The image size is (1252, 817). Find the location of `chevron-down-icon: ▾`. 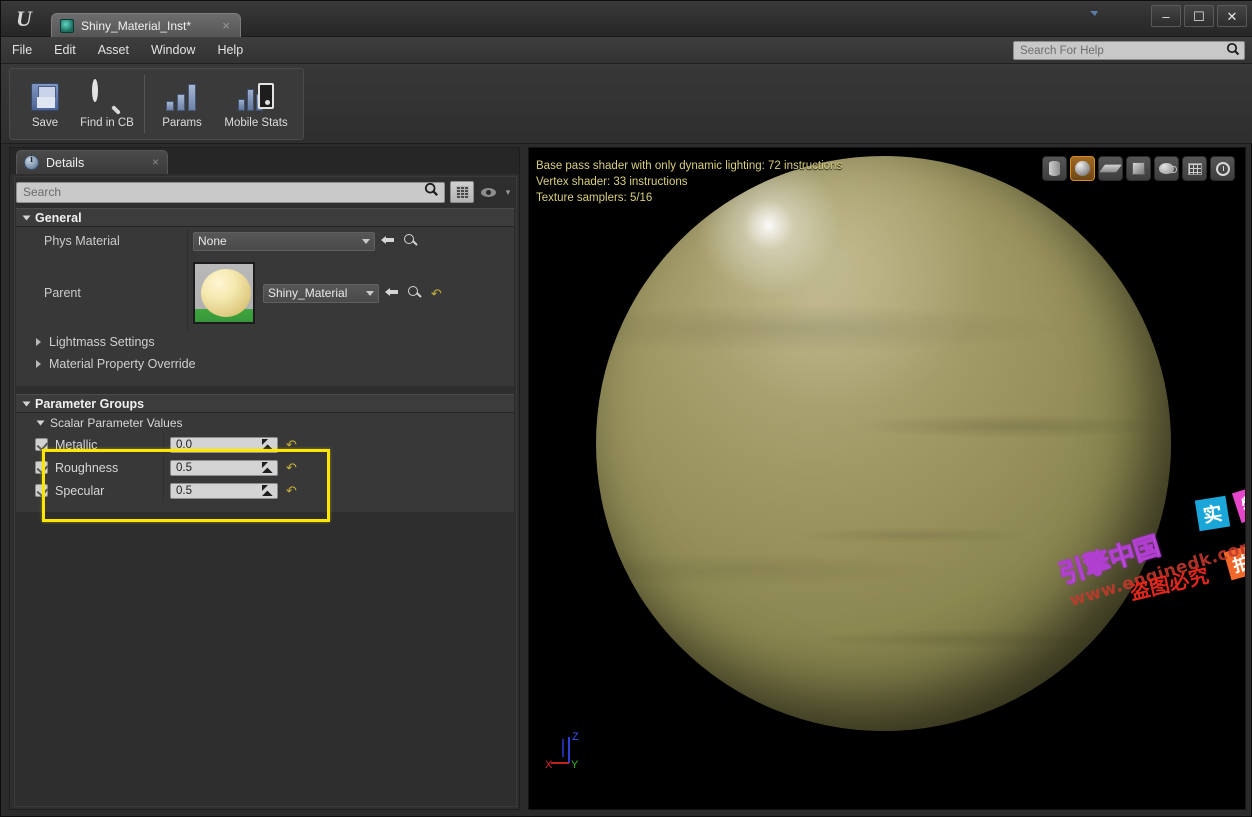

chevron-down-icon: ▾ is located at coordinates (508, 192).